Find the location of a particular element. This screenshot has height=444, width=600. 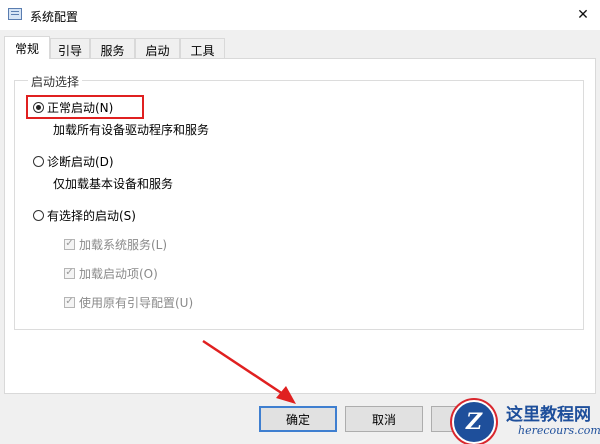

radio-diagnostic-startup: 诊断启动(D) is located at coordinates (73, 161).